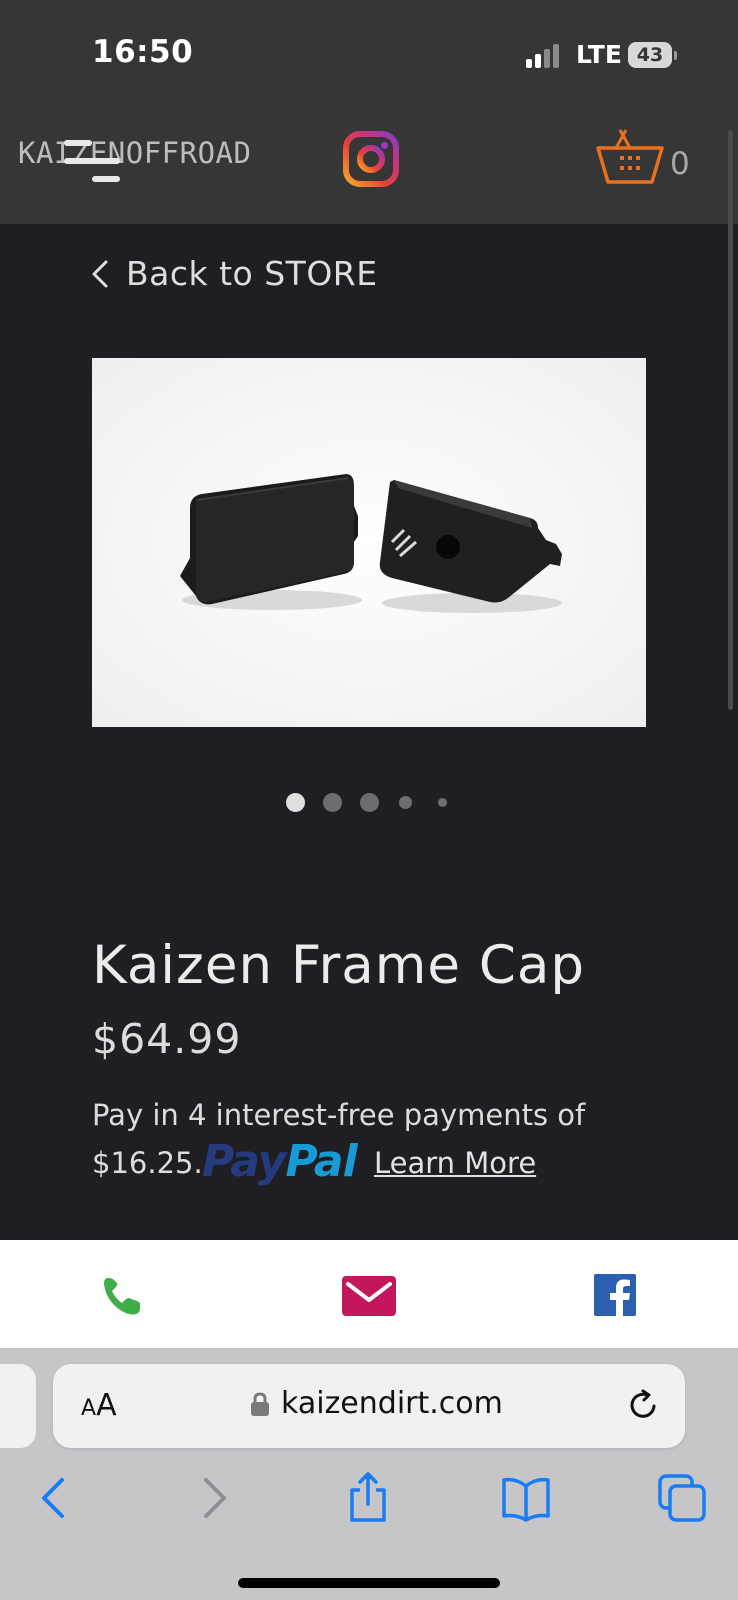 This screenshot has width=738, height=1600. Describe the element at coordinates (615, 1295) in the screenshot. I see `facebook-icon` at that location.